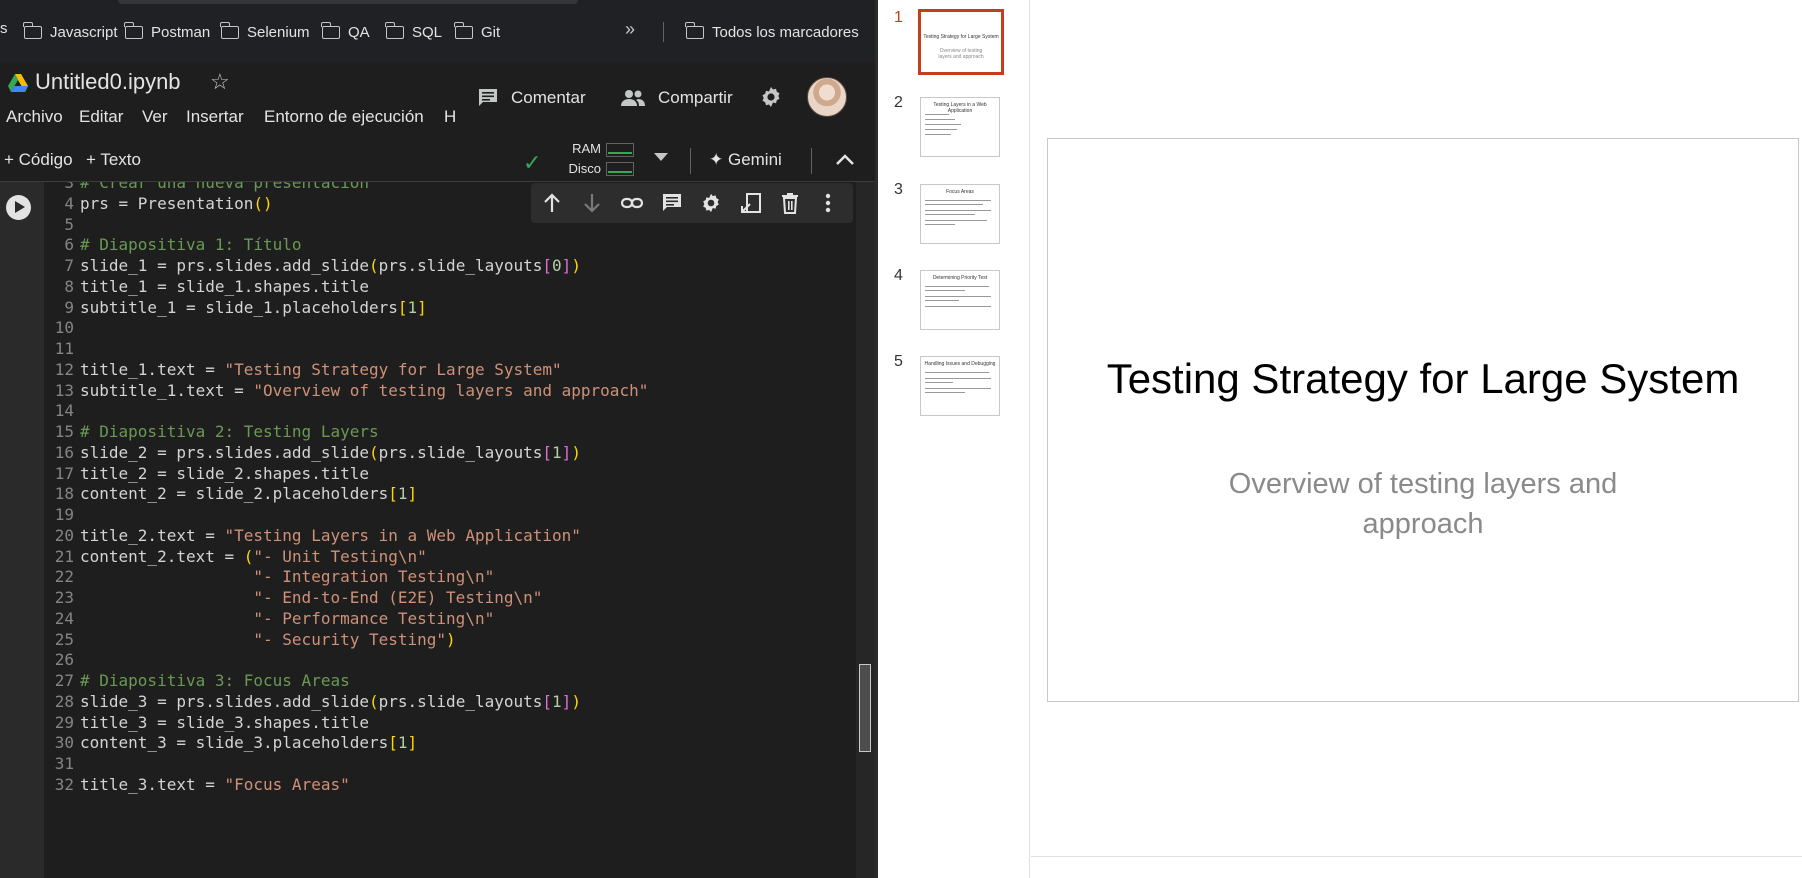 The image size is (1802, 878). I want to click on move-cell-down-icon, so click(592, 203).